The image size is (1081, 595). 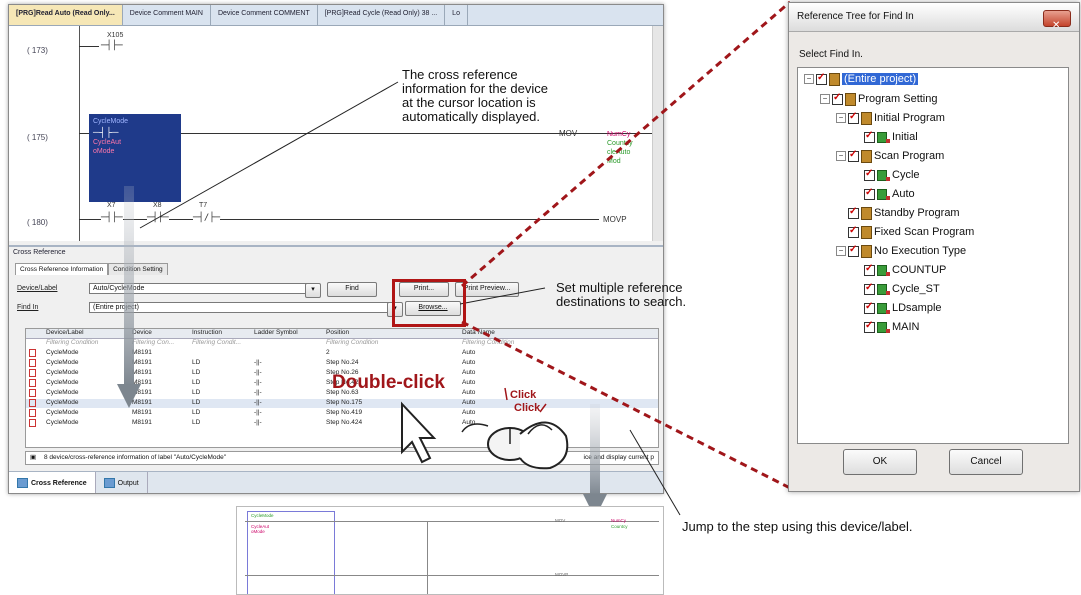 I want to click on tree-label: Cycle_ST, so click(x=916, y=289).